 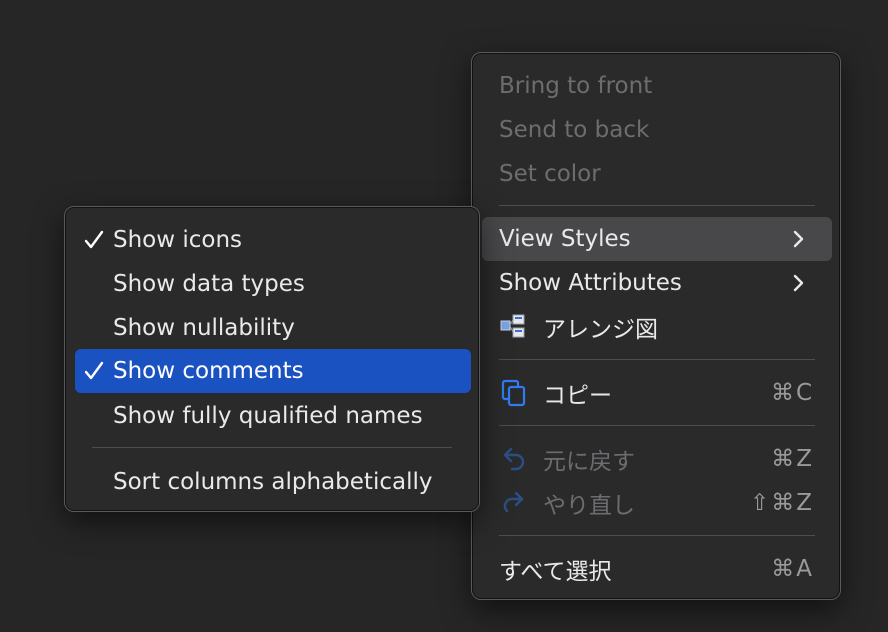 I want to click on menu-item-label: View Styles, so click(x=565, y=239).